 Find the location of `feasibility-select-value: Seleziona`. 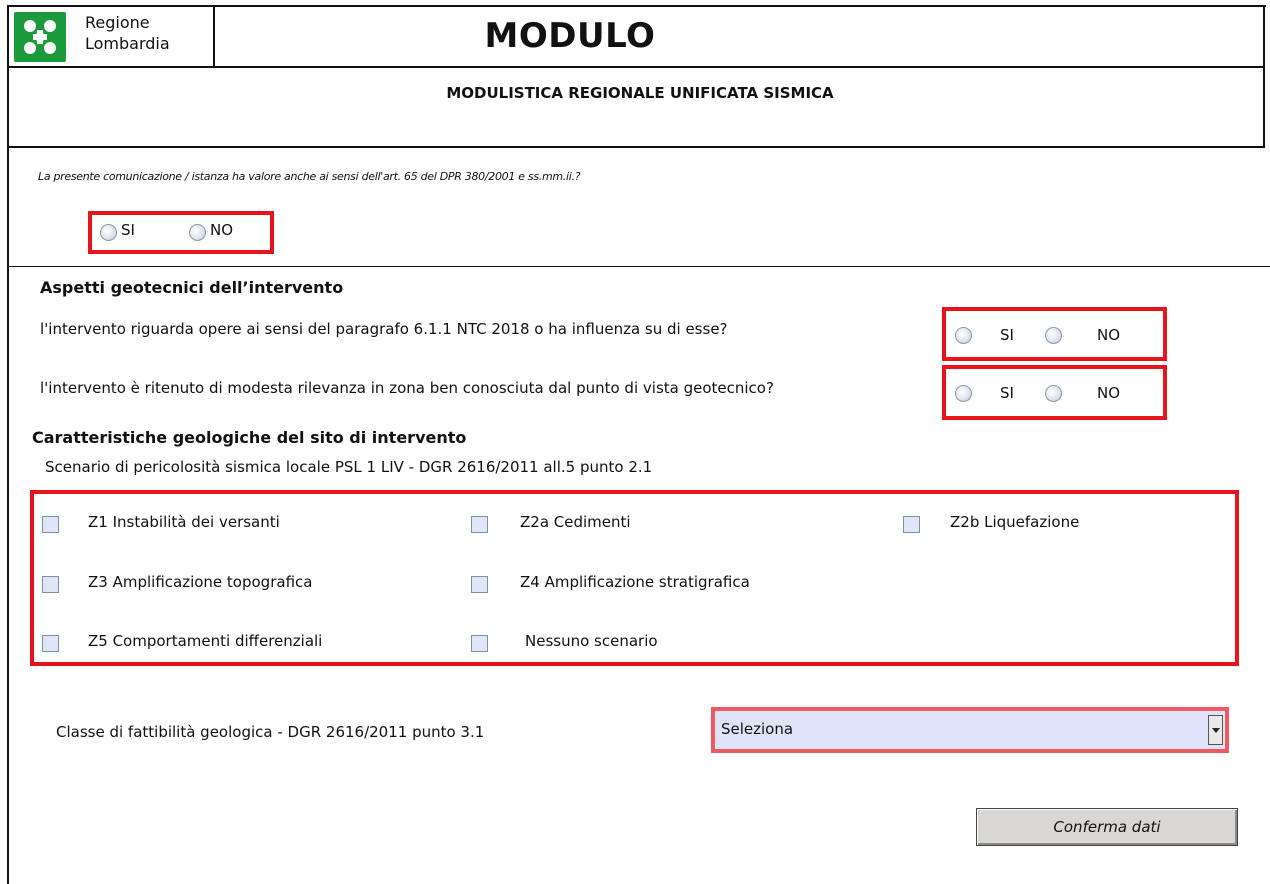

feasibility-select-value: Seleziona is located at coordinates (757, 729).